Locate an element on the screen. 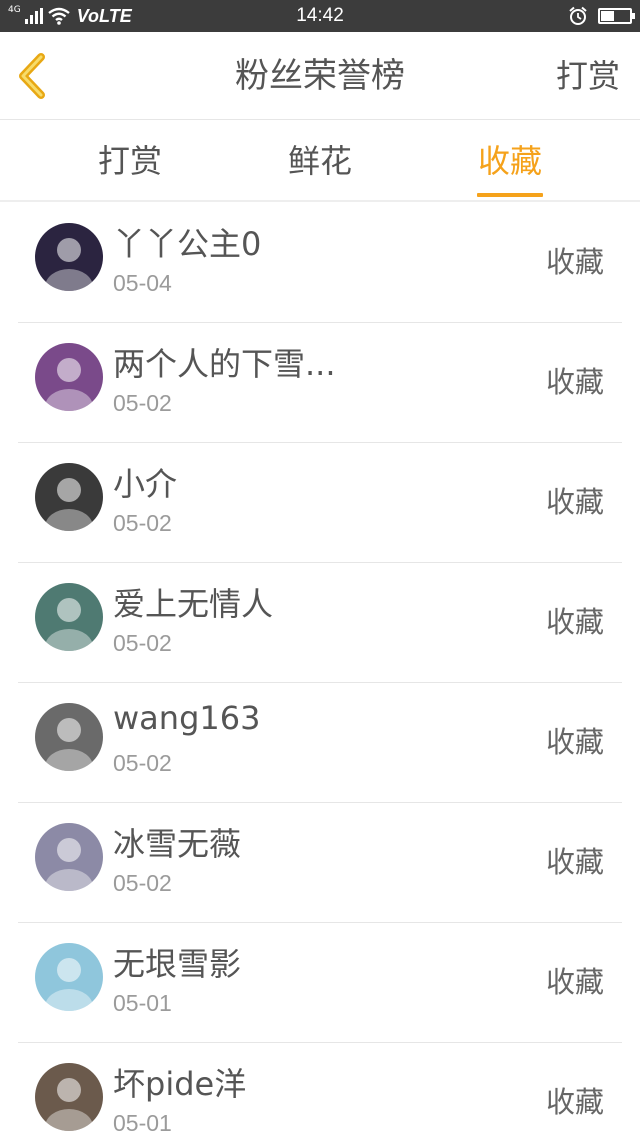 Image resolution: width=640 pixels, height=1138 pixels. fan-name: 小介 is located at coordinates (145, 484).